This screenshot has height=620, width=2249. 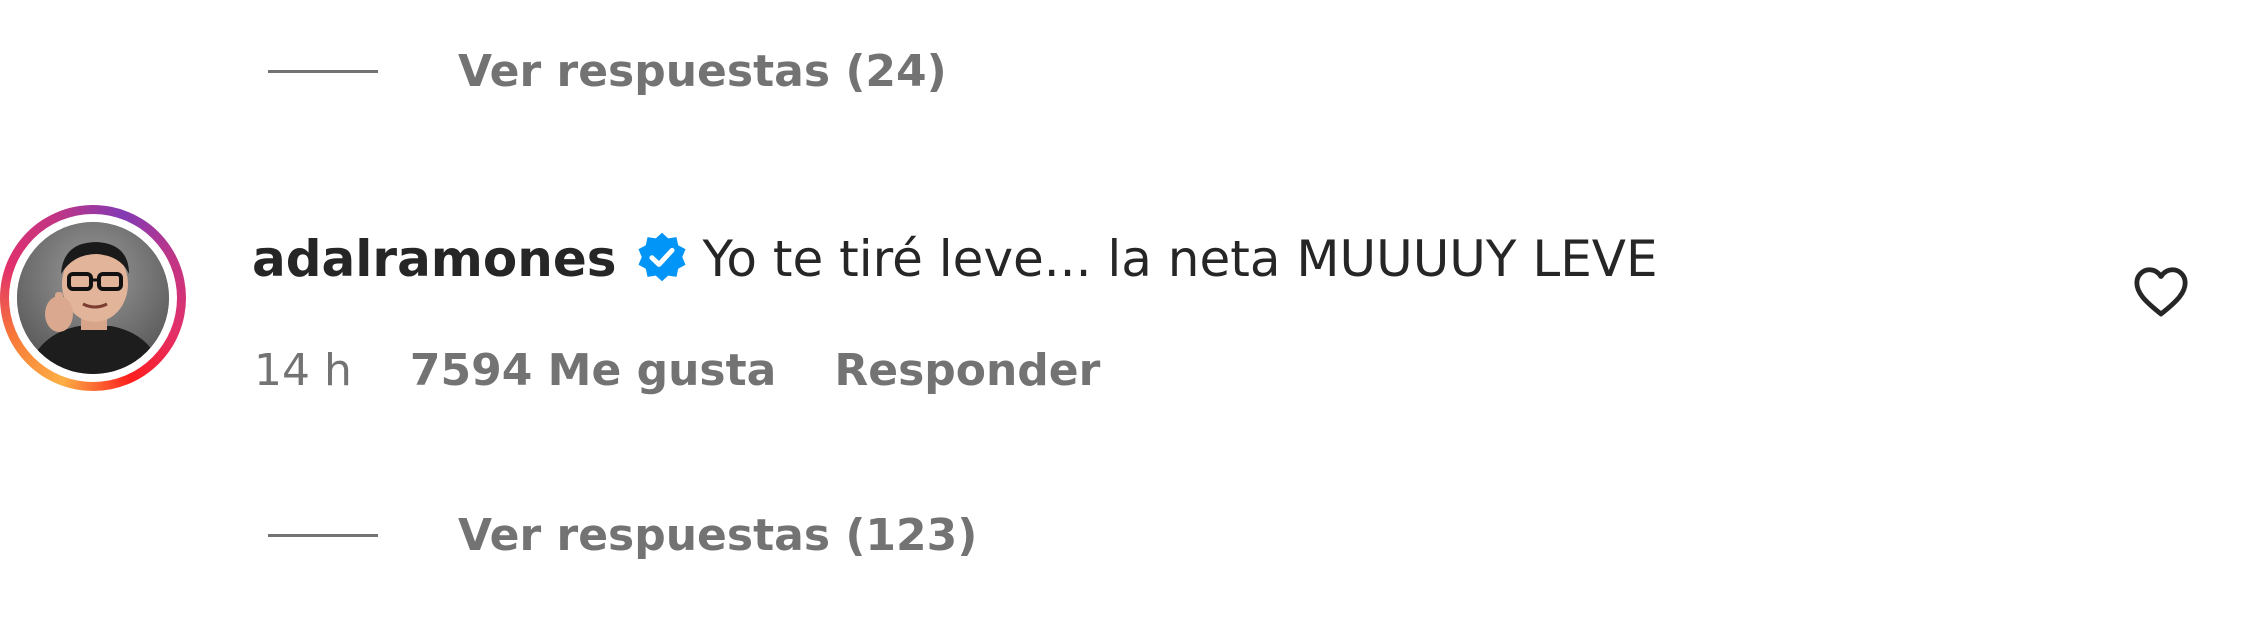 I want to click on comment-like-count: 7594 Me gusta, so click(x=593, y=370).